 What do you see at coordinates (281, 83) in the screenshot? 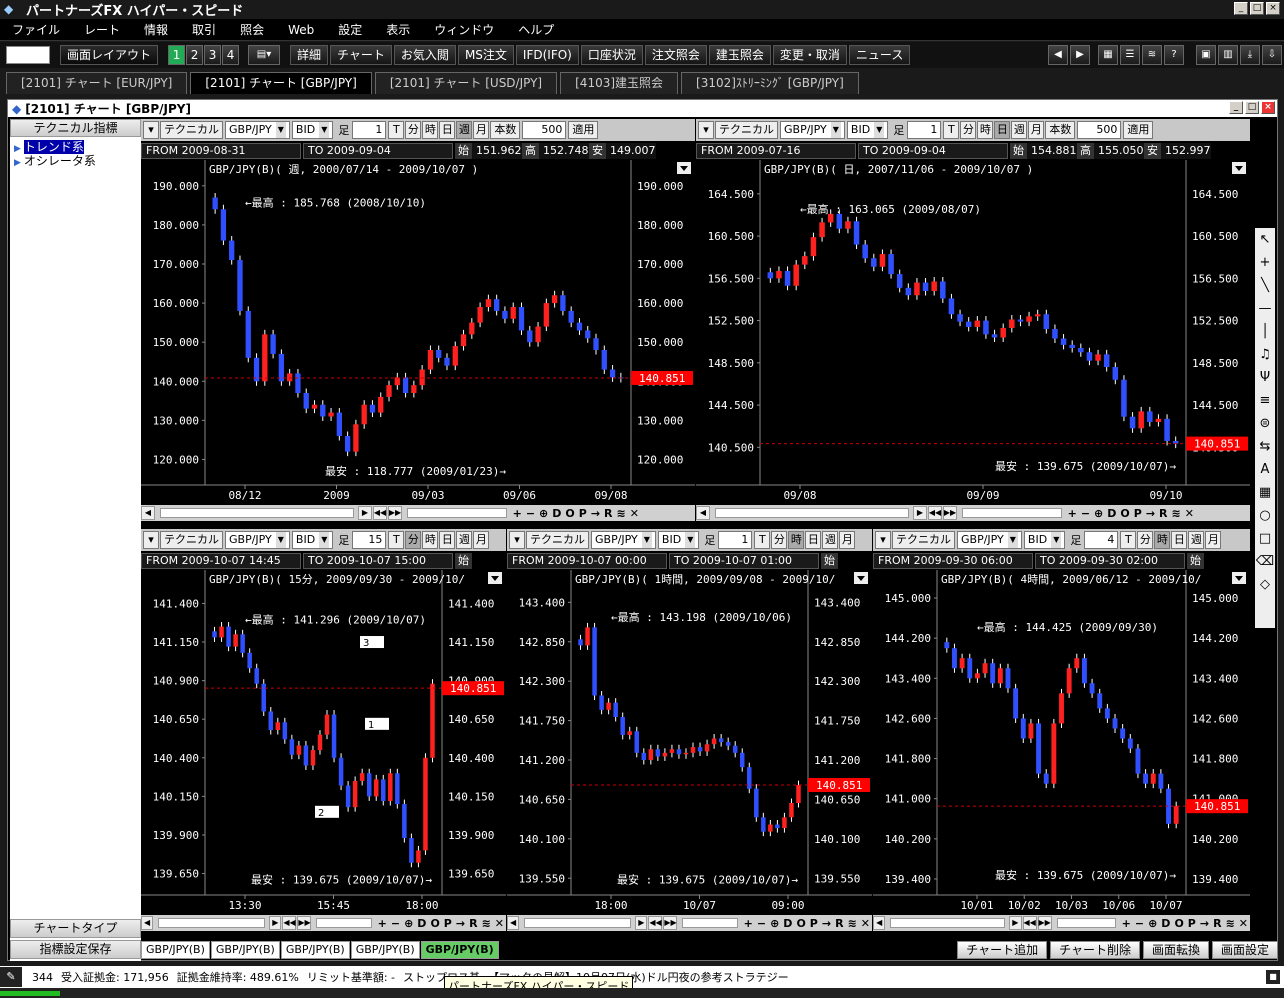
I see `tab-chart-gbpjpy: [2101] チャート [GBP/JPY]` at bounding box center [281, 83].